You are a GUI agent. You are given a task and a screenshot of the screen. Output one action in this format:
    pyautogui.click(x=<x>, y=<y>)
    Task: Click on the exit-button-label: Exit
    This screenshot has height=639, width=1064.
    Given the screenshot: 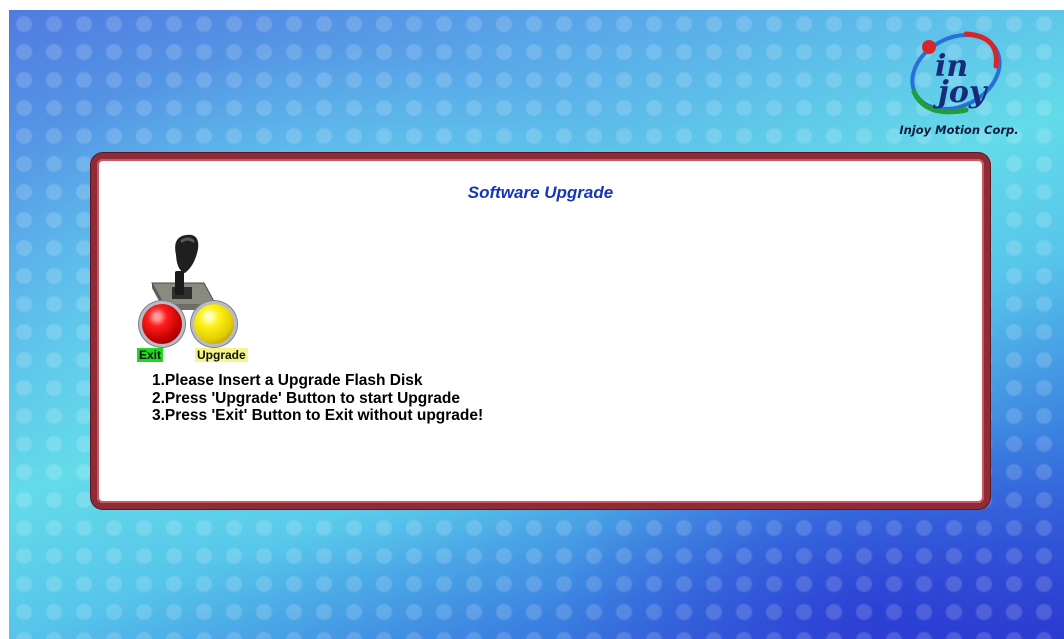 What is the action you would take?
    pyautogui.click(x=150, y=355)
    